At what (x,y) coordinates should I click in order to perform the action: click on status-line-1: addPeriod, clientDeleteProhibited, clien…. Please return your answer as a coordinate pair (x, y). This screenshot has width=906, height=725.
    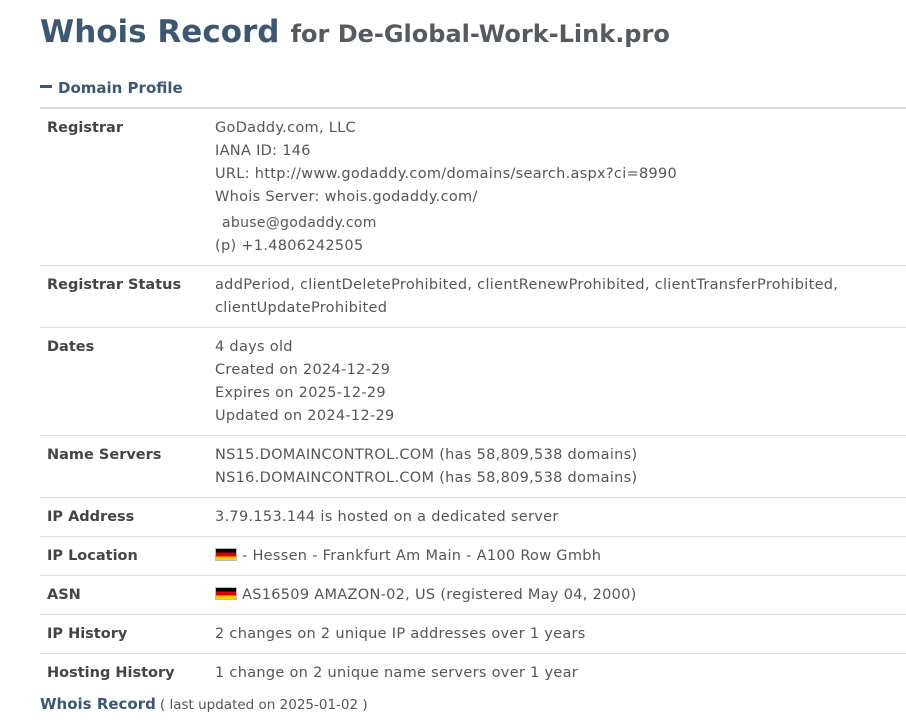
    Looking at the image, I should click on (527, 285).